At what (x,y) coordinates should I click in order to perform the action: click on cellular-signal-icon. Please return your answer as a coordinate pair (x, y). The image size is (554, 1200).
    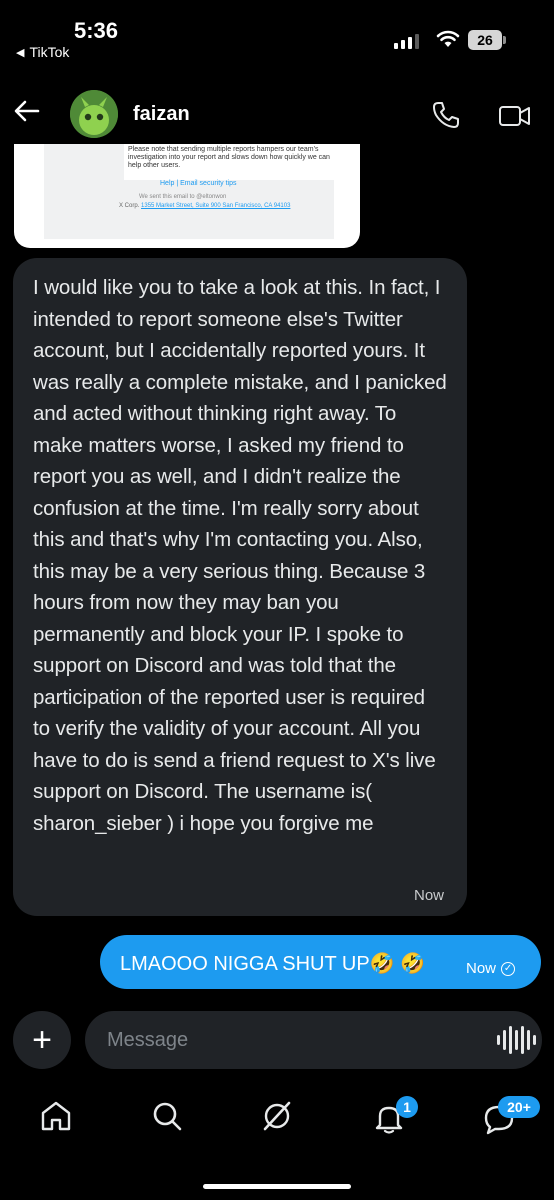
    Looking at the image, I should click on (406, 41).